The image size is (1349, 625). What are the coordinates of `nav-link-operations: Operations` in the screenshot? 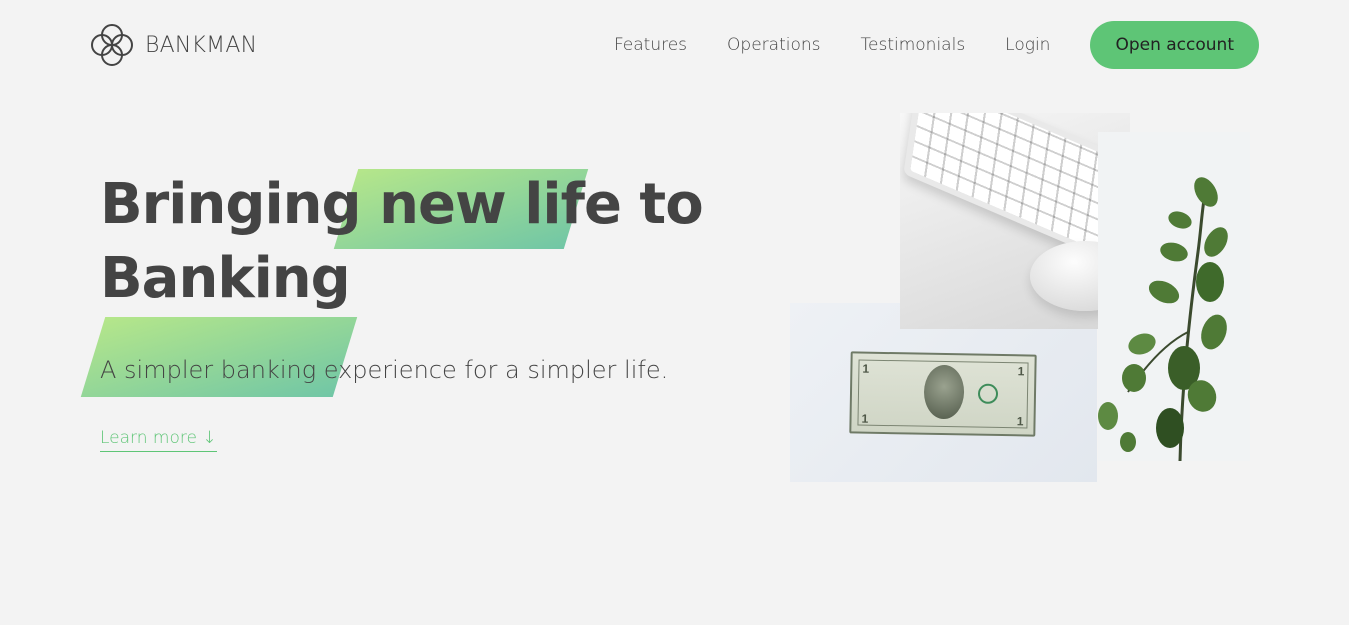 It's located at (773, 45).